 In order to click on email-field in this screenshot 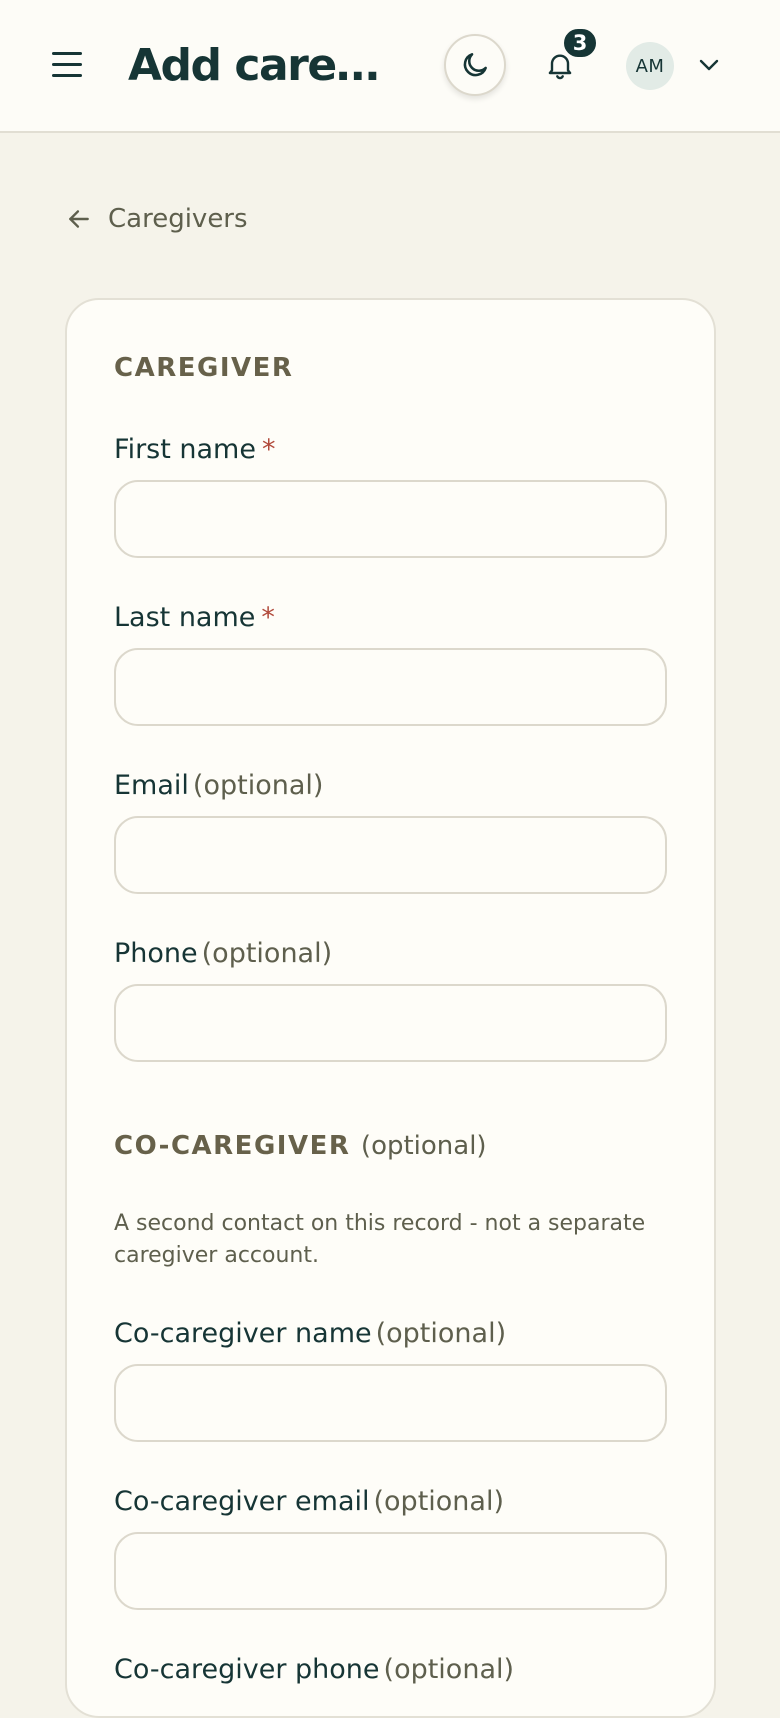, I will do `click(390, 855)`.